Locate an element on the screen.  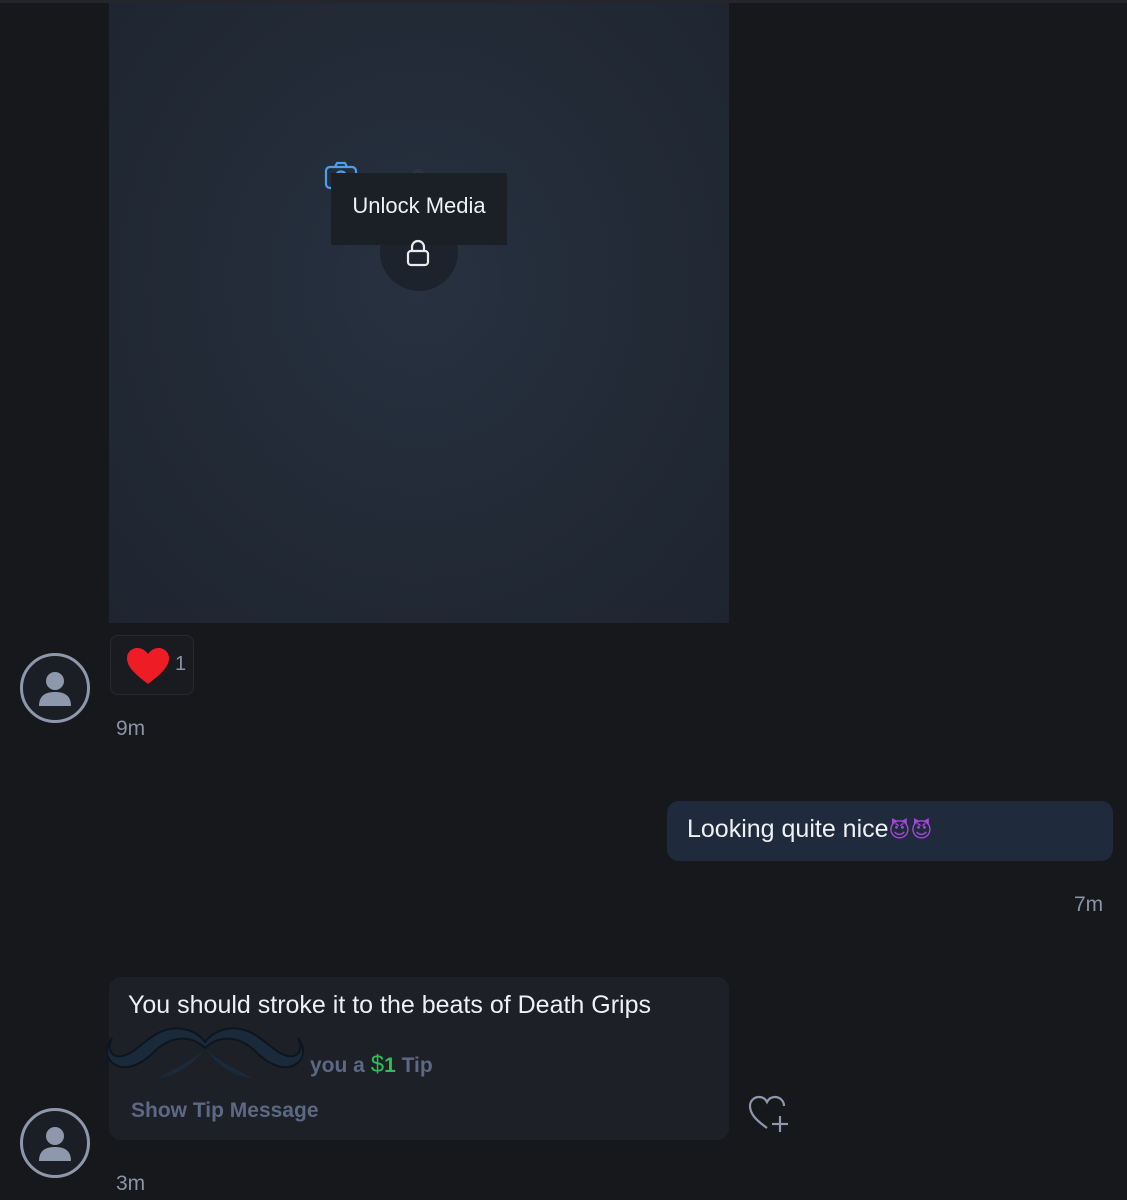
message-time: 3m is located at coordinates (131, 1183).